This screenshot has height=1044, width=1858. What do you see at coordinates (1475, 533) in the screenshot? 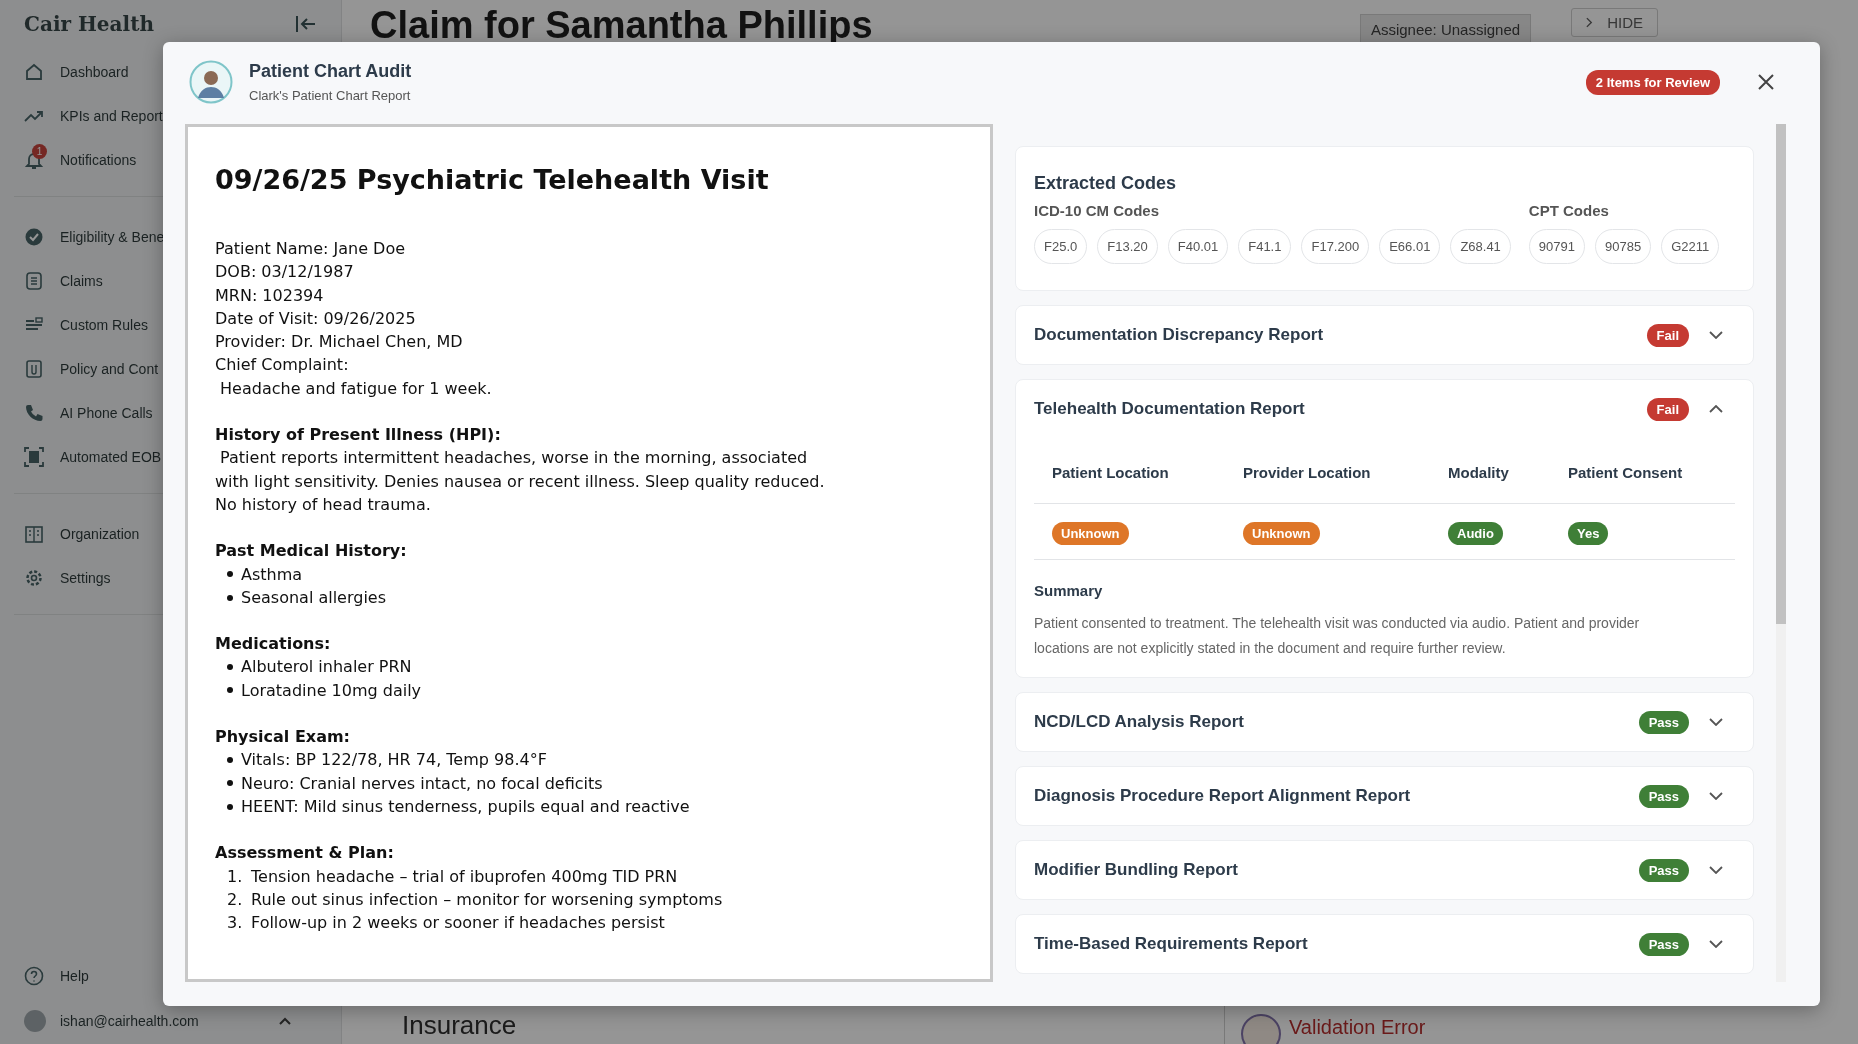
I see `status-badge: Audio` at bounding box center [1475, 533].